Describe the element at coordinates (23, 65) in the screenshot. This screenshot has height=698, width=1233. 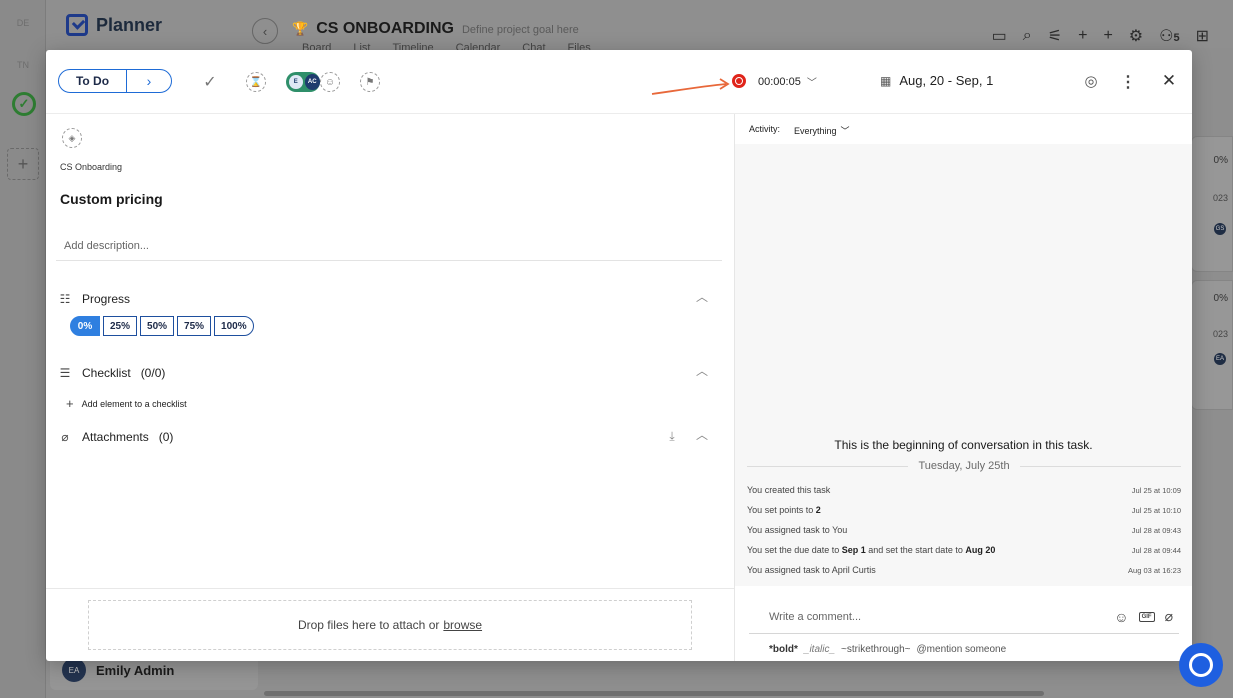
I see `workspace-chip: TN` at that location.